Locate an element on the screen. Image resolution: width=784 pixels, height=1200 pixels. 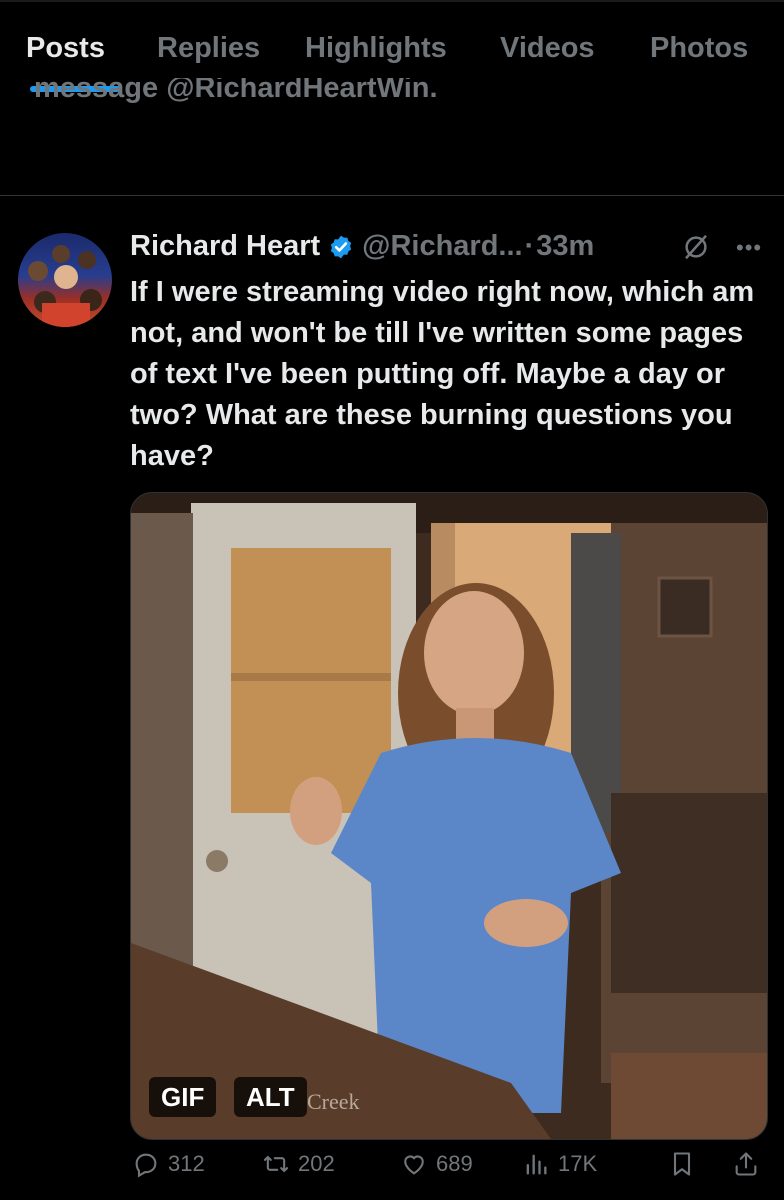
views-count: 17K is located at coordinates (578, 1163).